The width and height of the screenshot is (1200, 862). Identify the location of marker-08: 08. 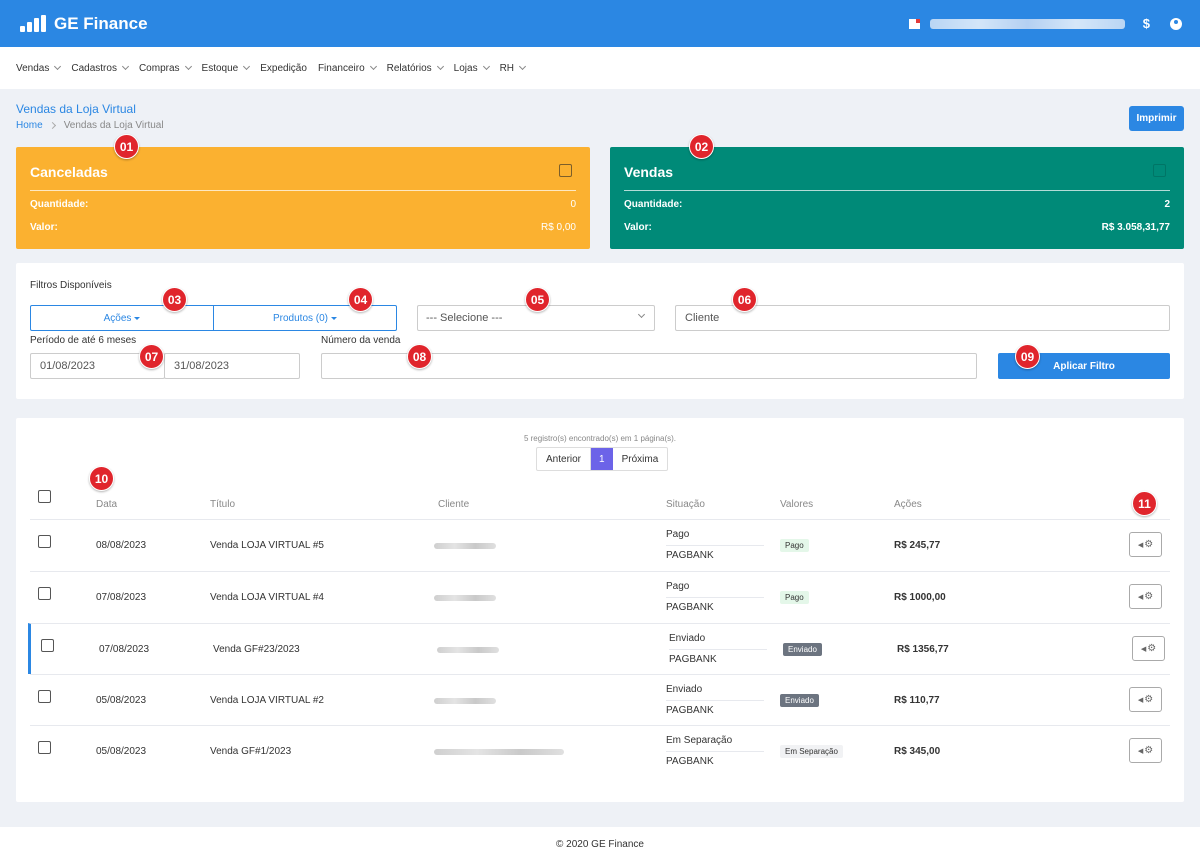
(419, 356).